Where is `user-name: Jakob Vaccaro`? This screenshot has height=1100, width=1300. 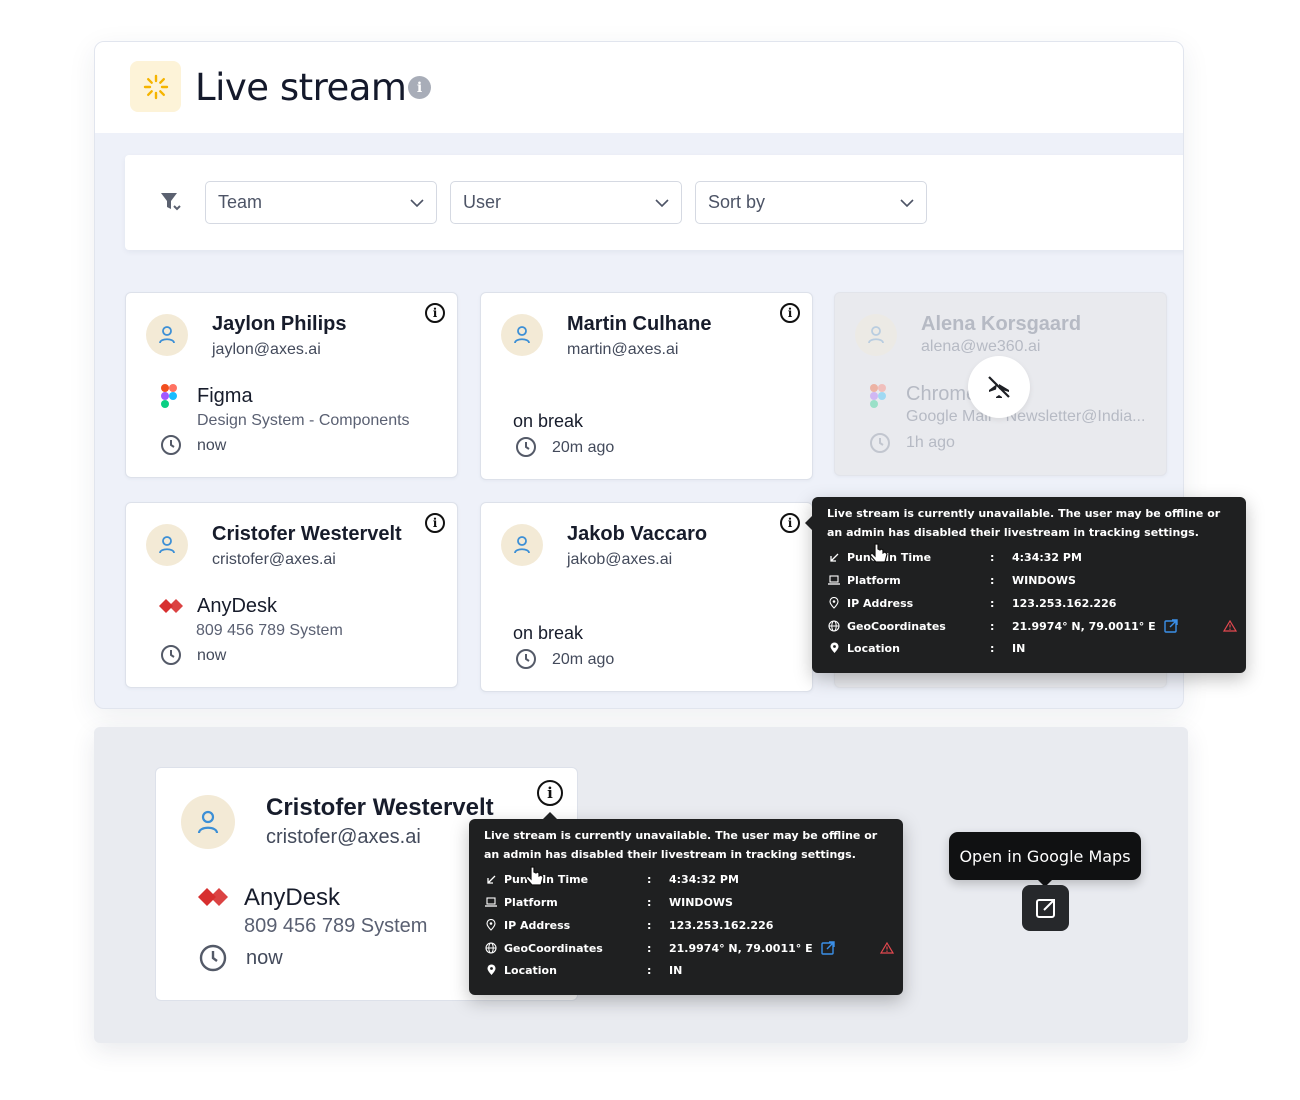 user-name: Jakob Vaccaro is located at coordinates (637, 534).